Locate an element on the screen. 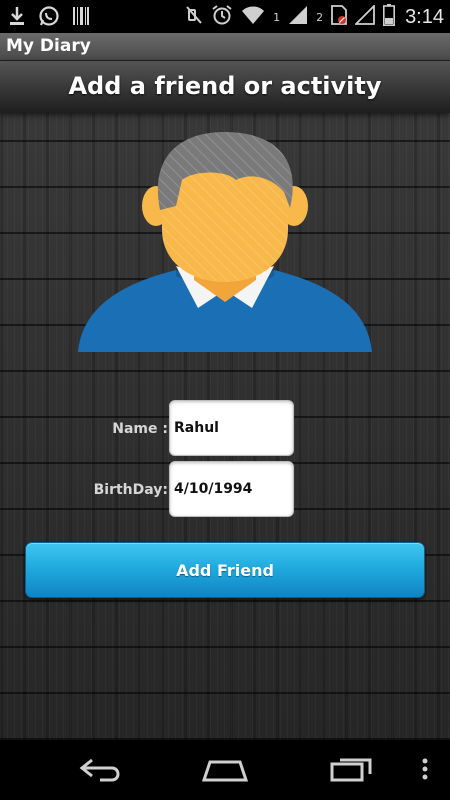 The height and width of the screenshot is (800, 450). recent-apps-icon is located at coordinates (351, 771).